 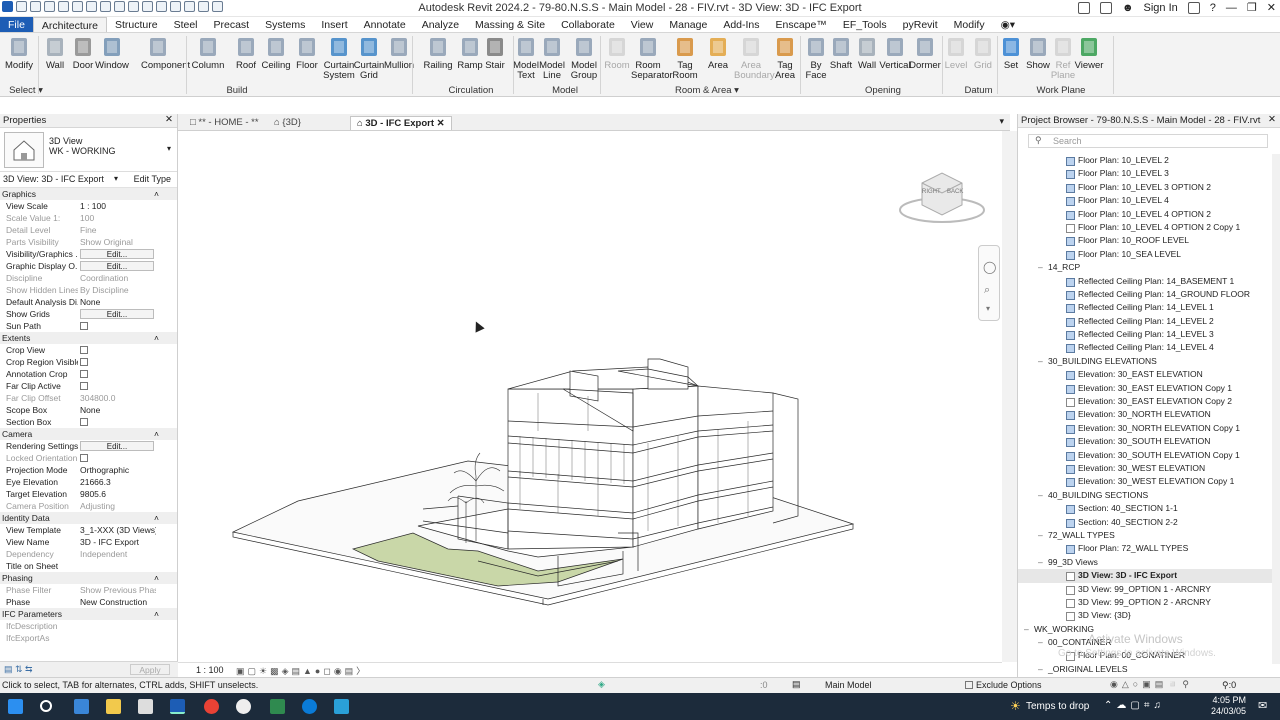 What do you see at coordinates (186, 24) in the screenshot?
I see `tab-steel: Steel` at bounding box center [186, 24].